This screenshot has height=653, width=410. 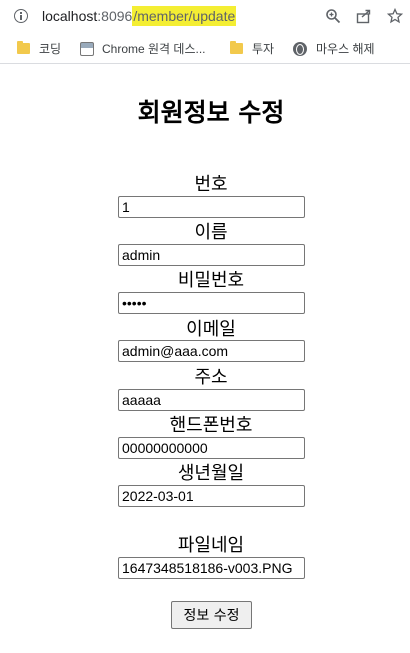 What do you see at coordinates (211, 112) in the screenshot?
I see `page-title: 회원정보 수정` at bounding box center [211, 112].